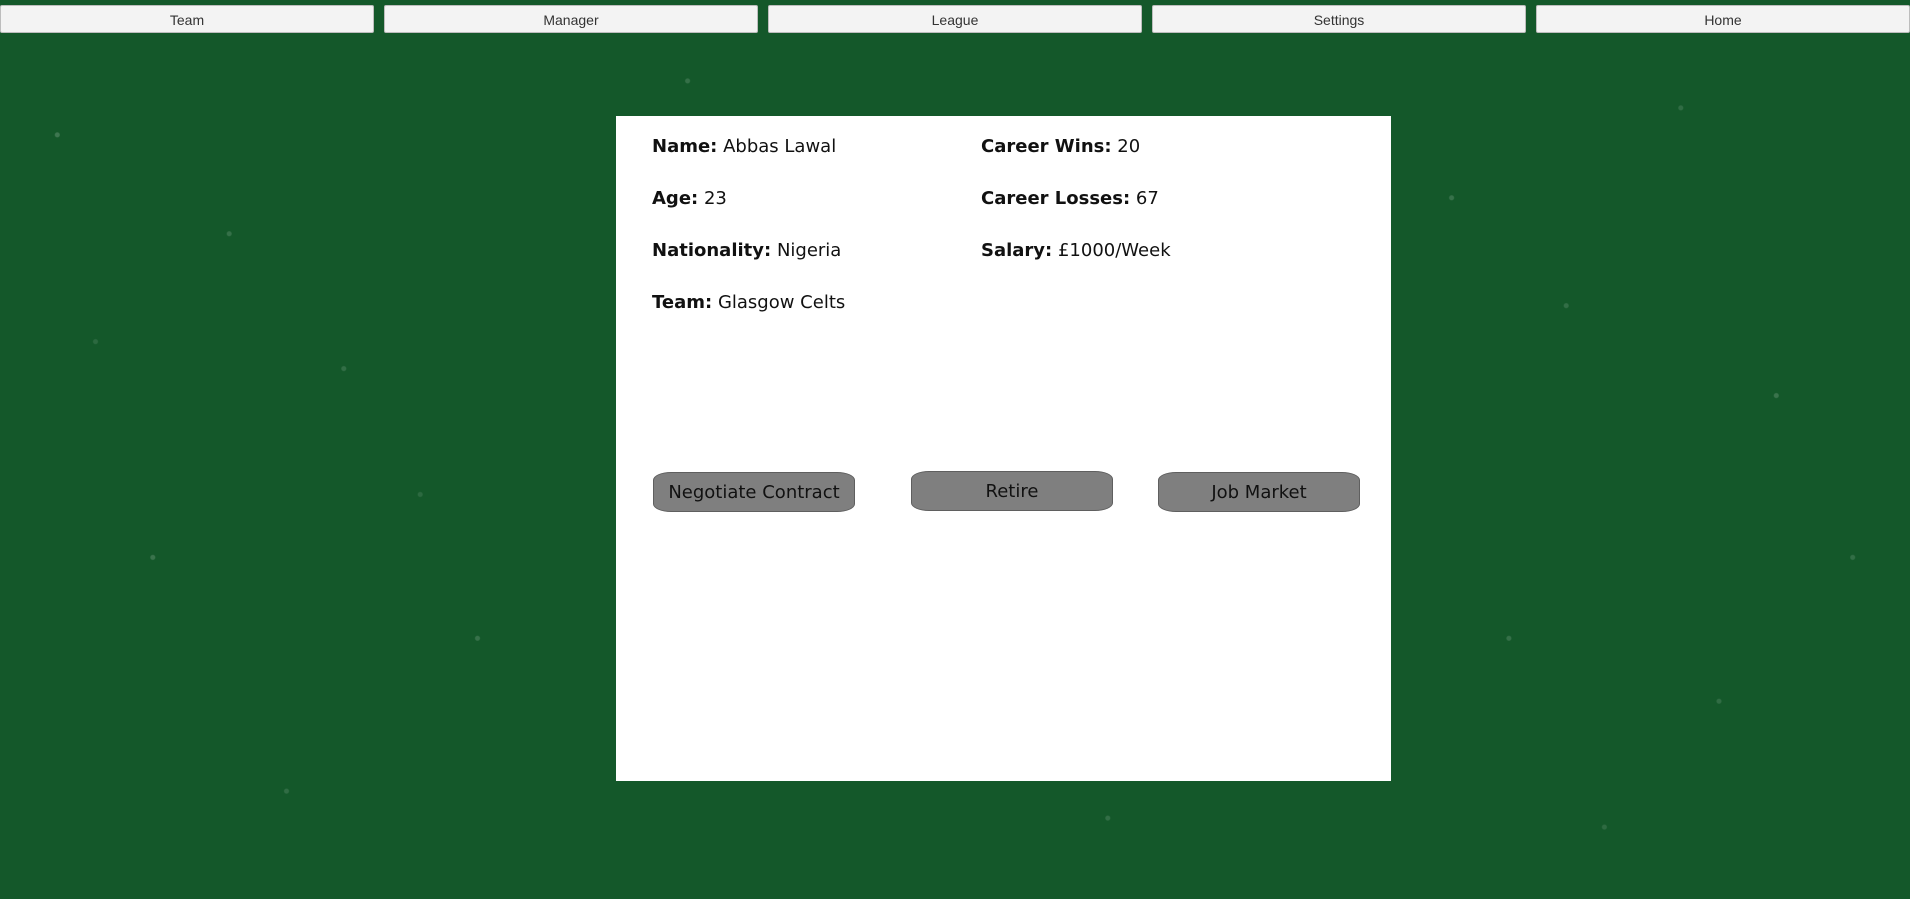 This screenshot has height=899, width=1910. I want to click on name-row: Name: Abbas Lawal, so click(744, 146).